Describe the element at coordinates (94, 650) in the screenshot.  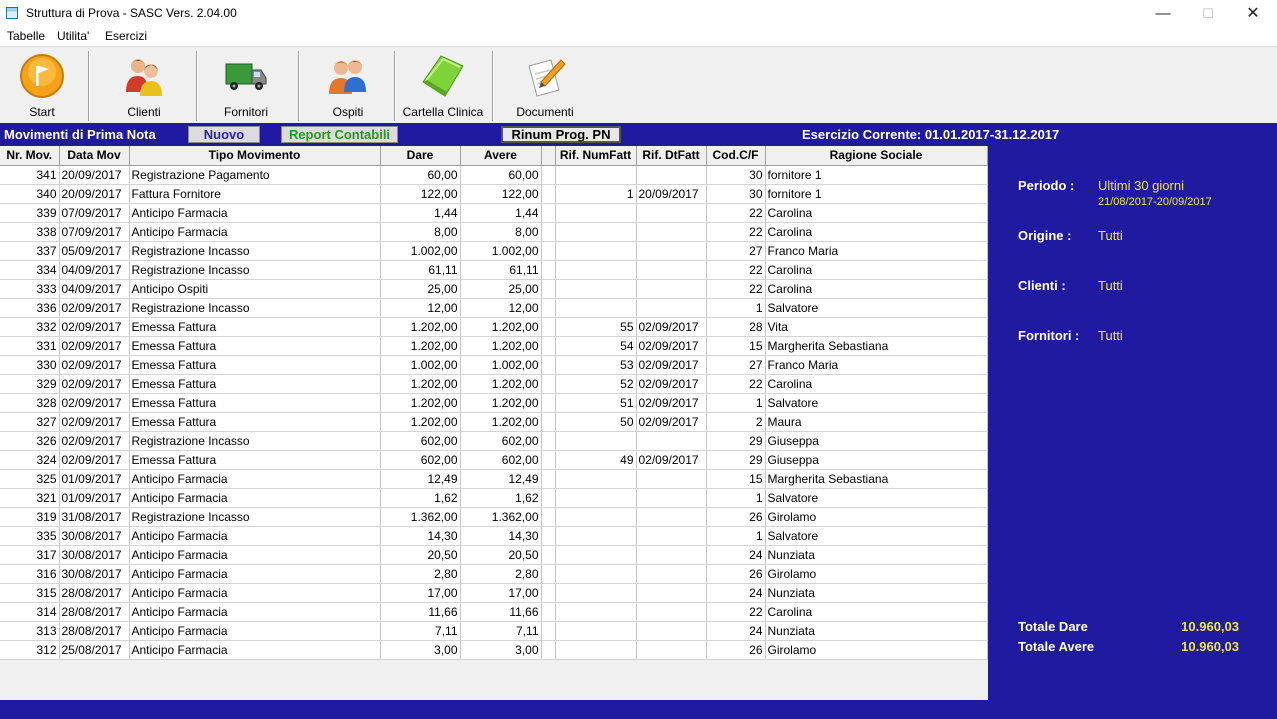
I see `table-cell: 25/08/2017` at that location.